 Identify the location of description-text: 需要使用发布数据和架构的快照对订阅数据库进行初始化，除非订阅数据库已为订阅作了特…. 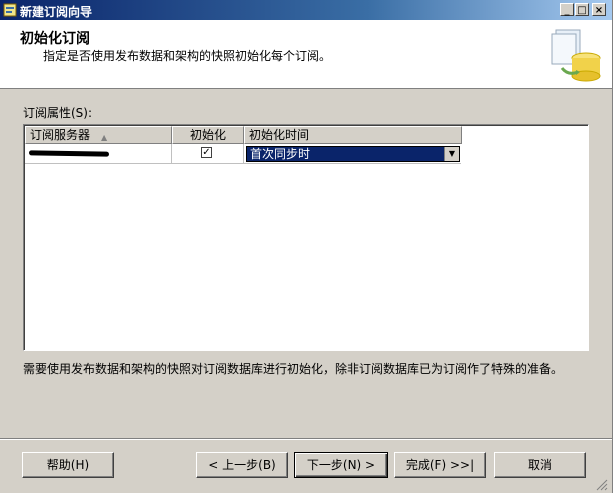
(293, 369).